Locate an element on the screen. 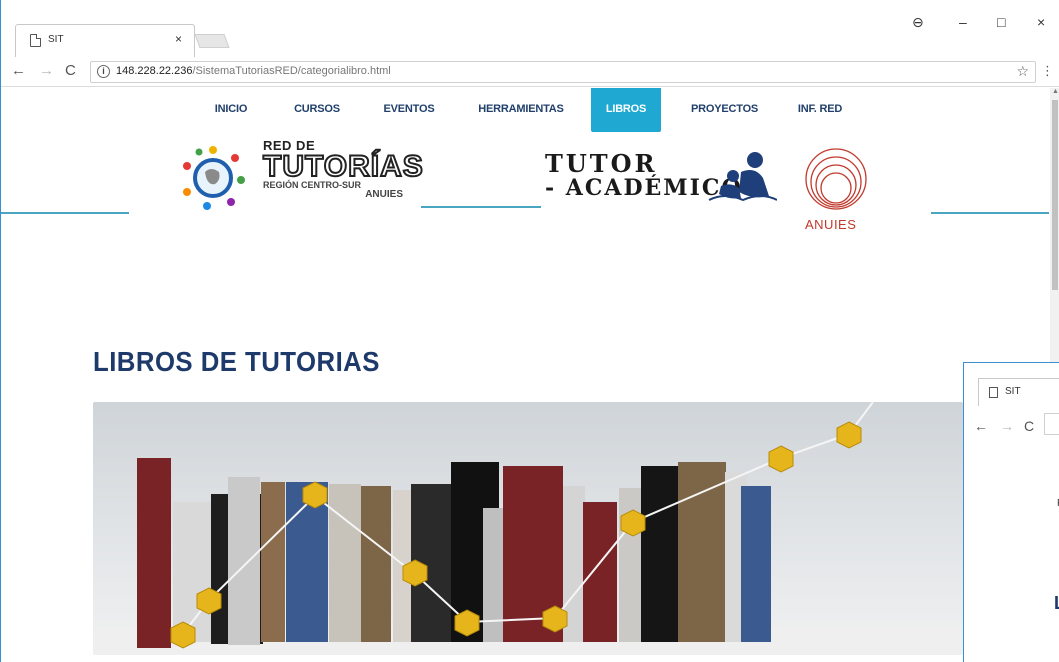 This screenshot has height=662, width=1059. logo-line-2: TUTORÍAS is located at coordinates (343, 166).